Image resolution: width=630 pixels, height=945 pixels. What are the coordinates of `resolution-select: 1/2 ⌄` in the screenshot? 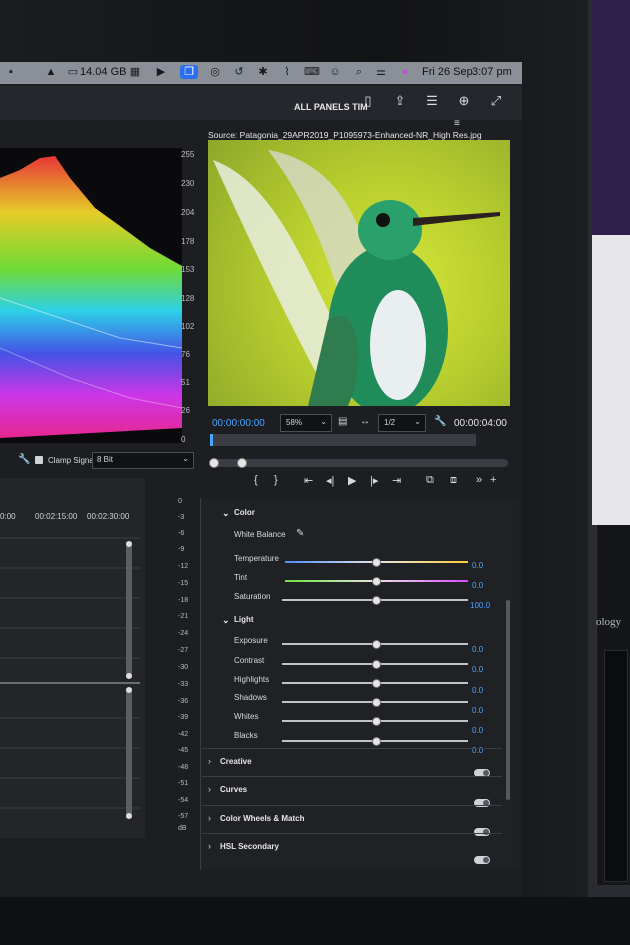 It's located at (402, 423).